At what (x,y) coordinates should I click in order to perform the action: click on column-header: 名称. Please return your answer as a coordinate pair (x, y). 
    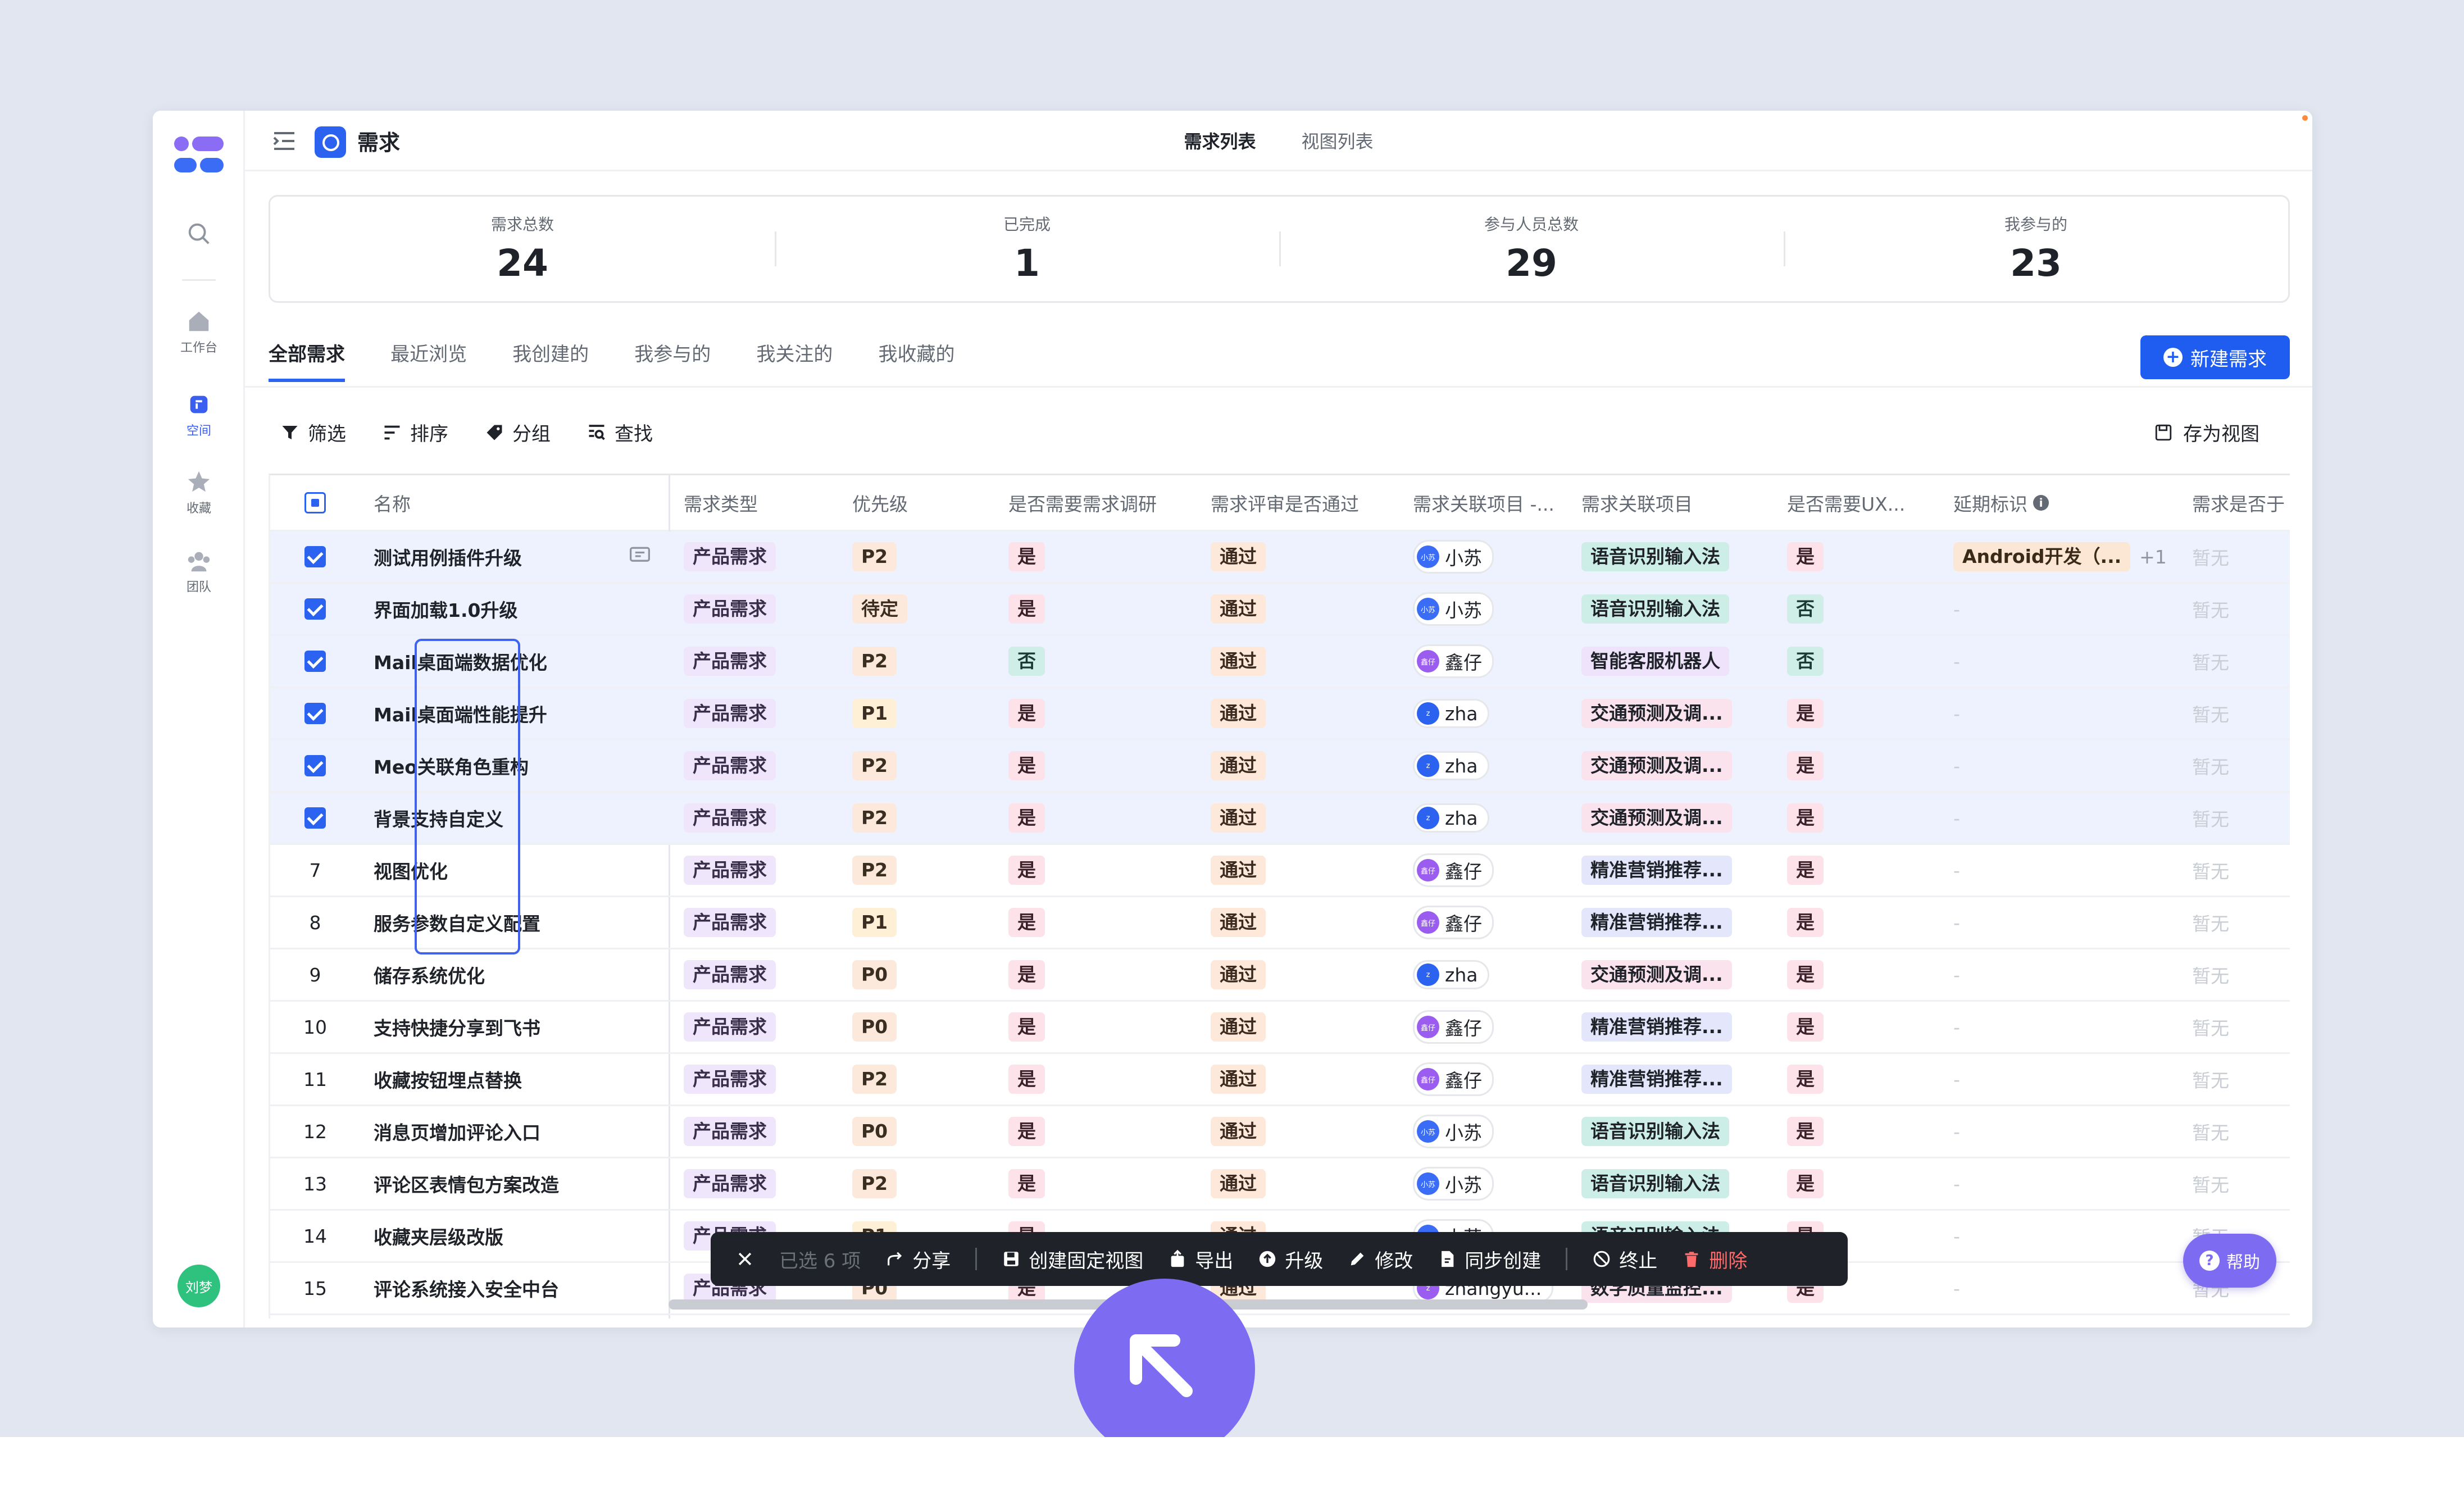
    Looking at the image, I should click on (515, 502).